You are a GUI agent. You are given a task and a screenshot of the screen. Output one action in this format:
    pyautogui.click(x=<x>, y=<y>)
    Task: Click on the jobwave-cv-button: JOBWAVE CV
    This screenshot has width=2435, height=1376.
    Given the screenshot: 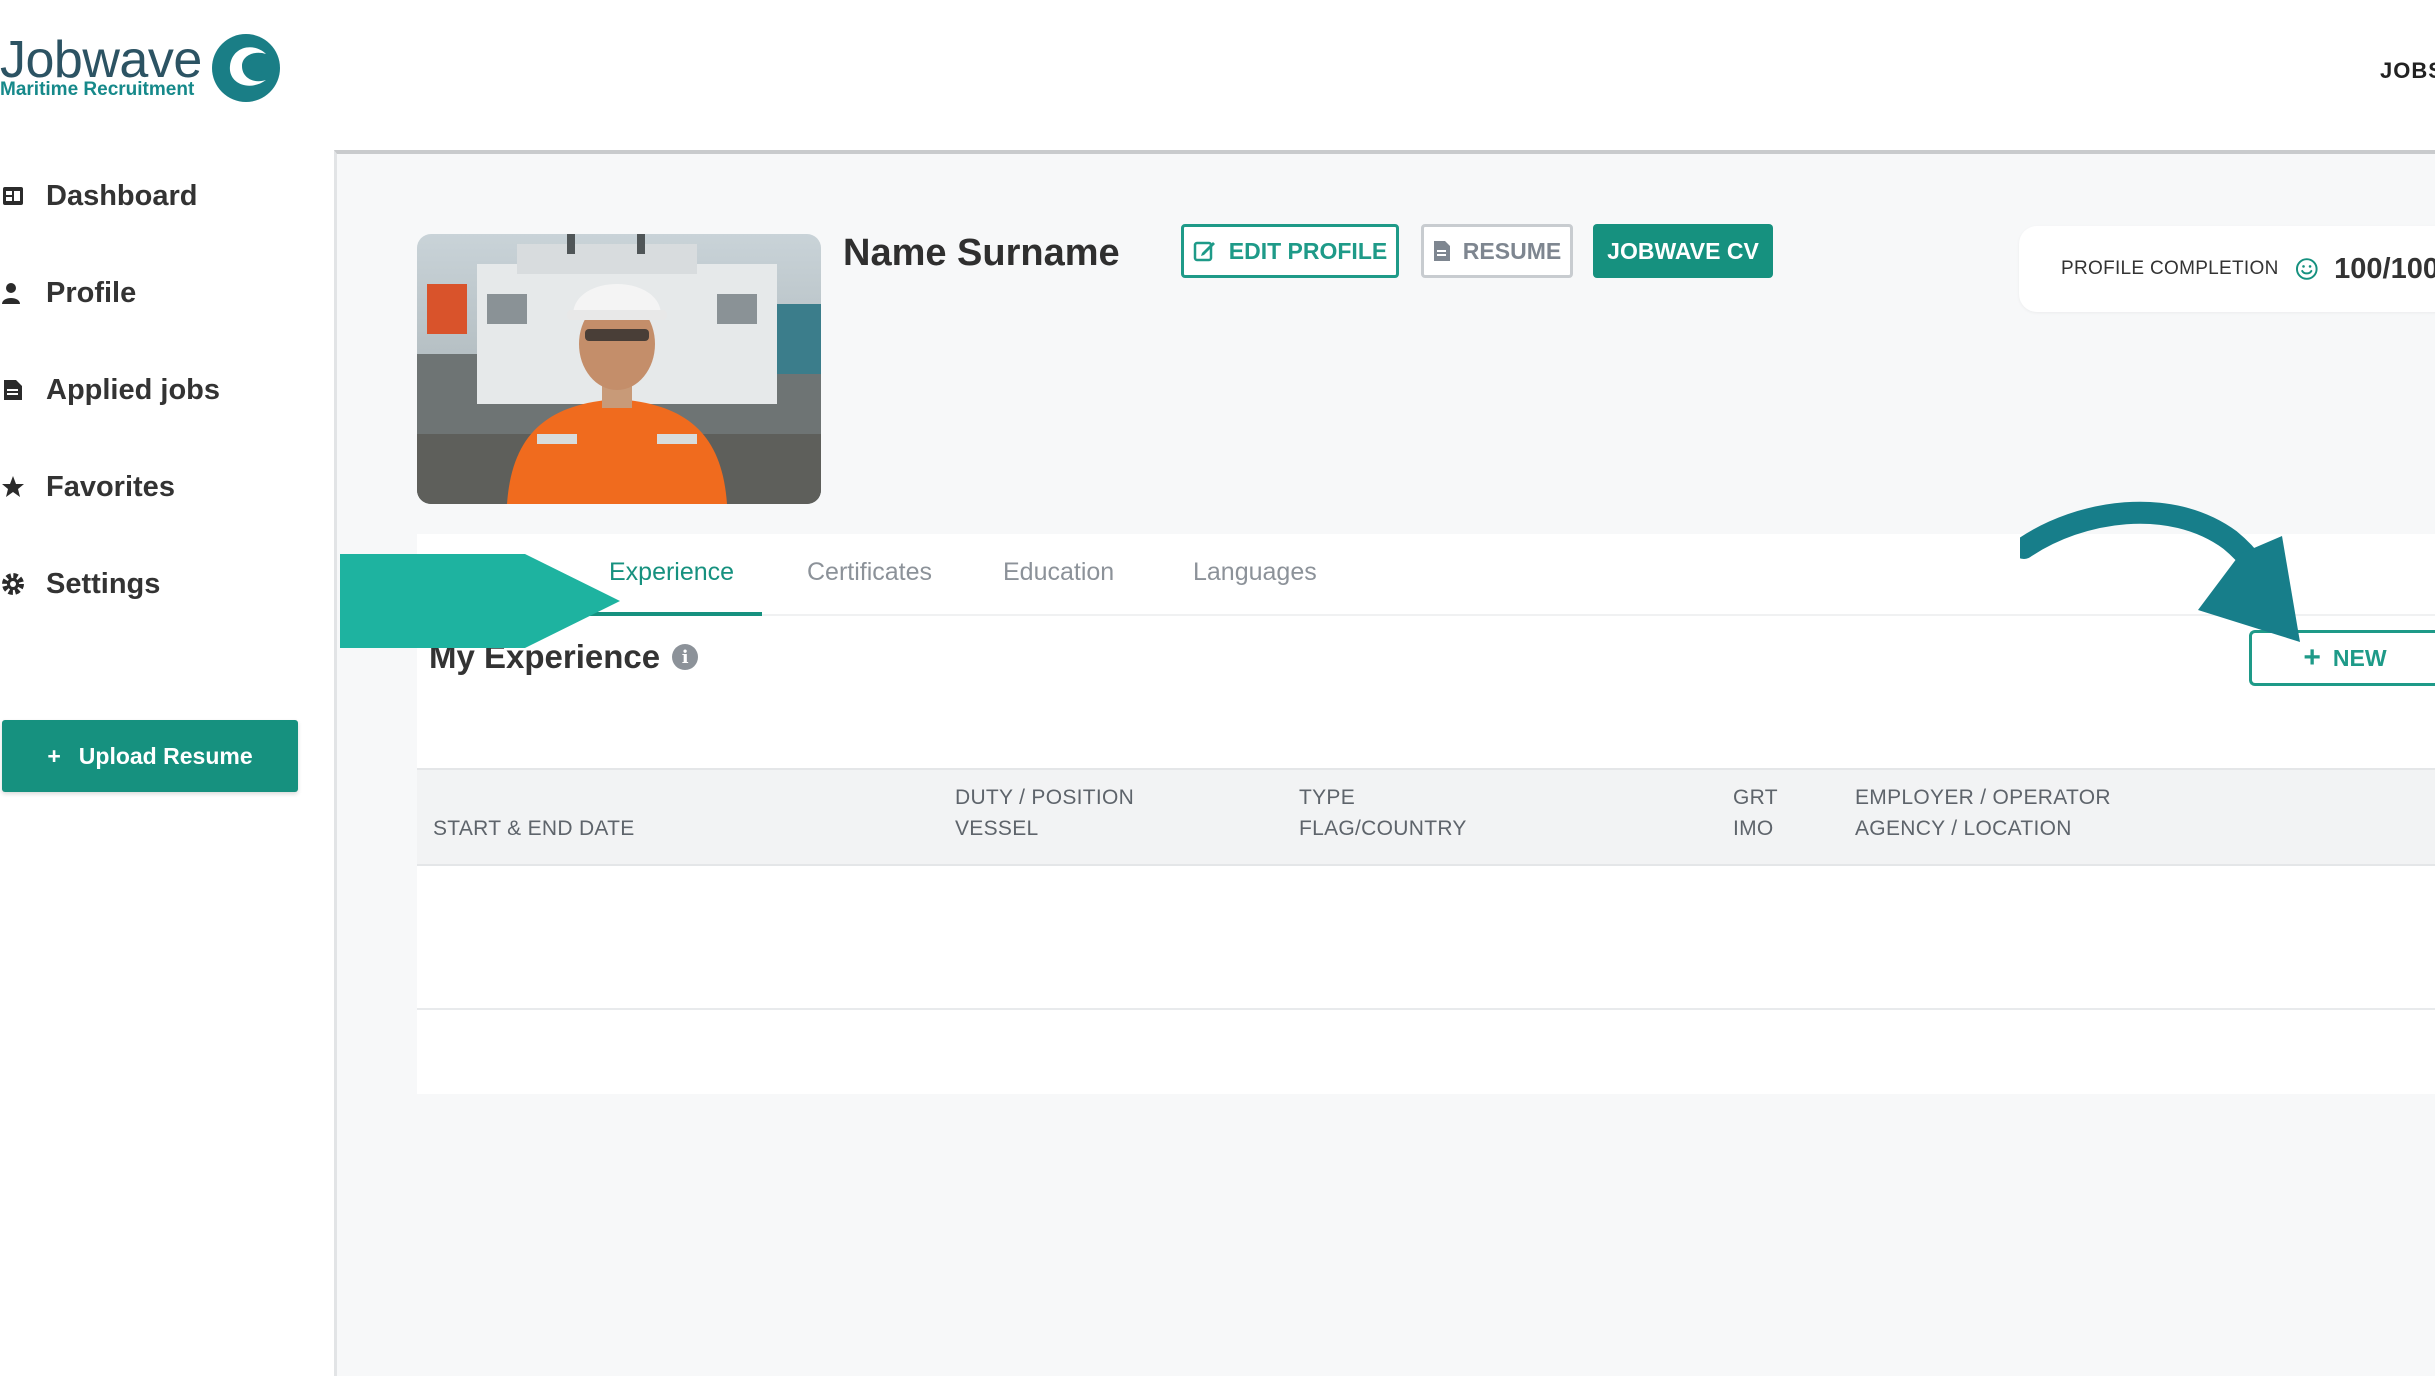 What is the action you would take?
    pyautogui.click(x=1683, y=251)
    